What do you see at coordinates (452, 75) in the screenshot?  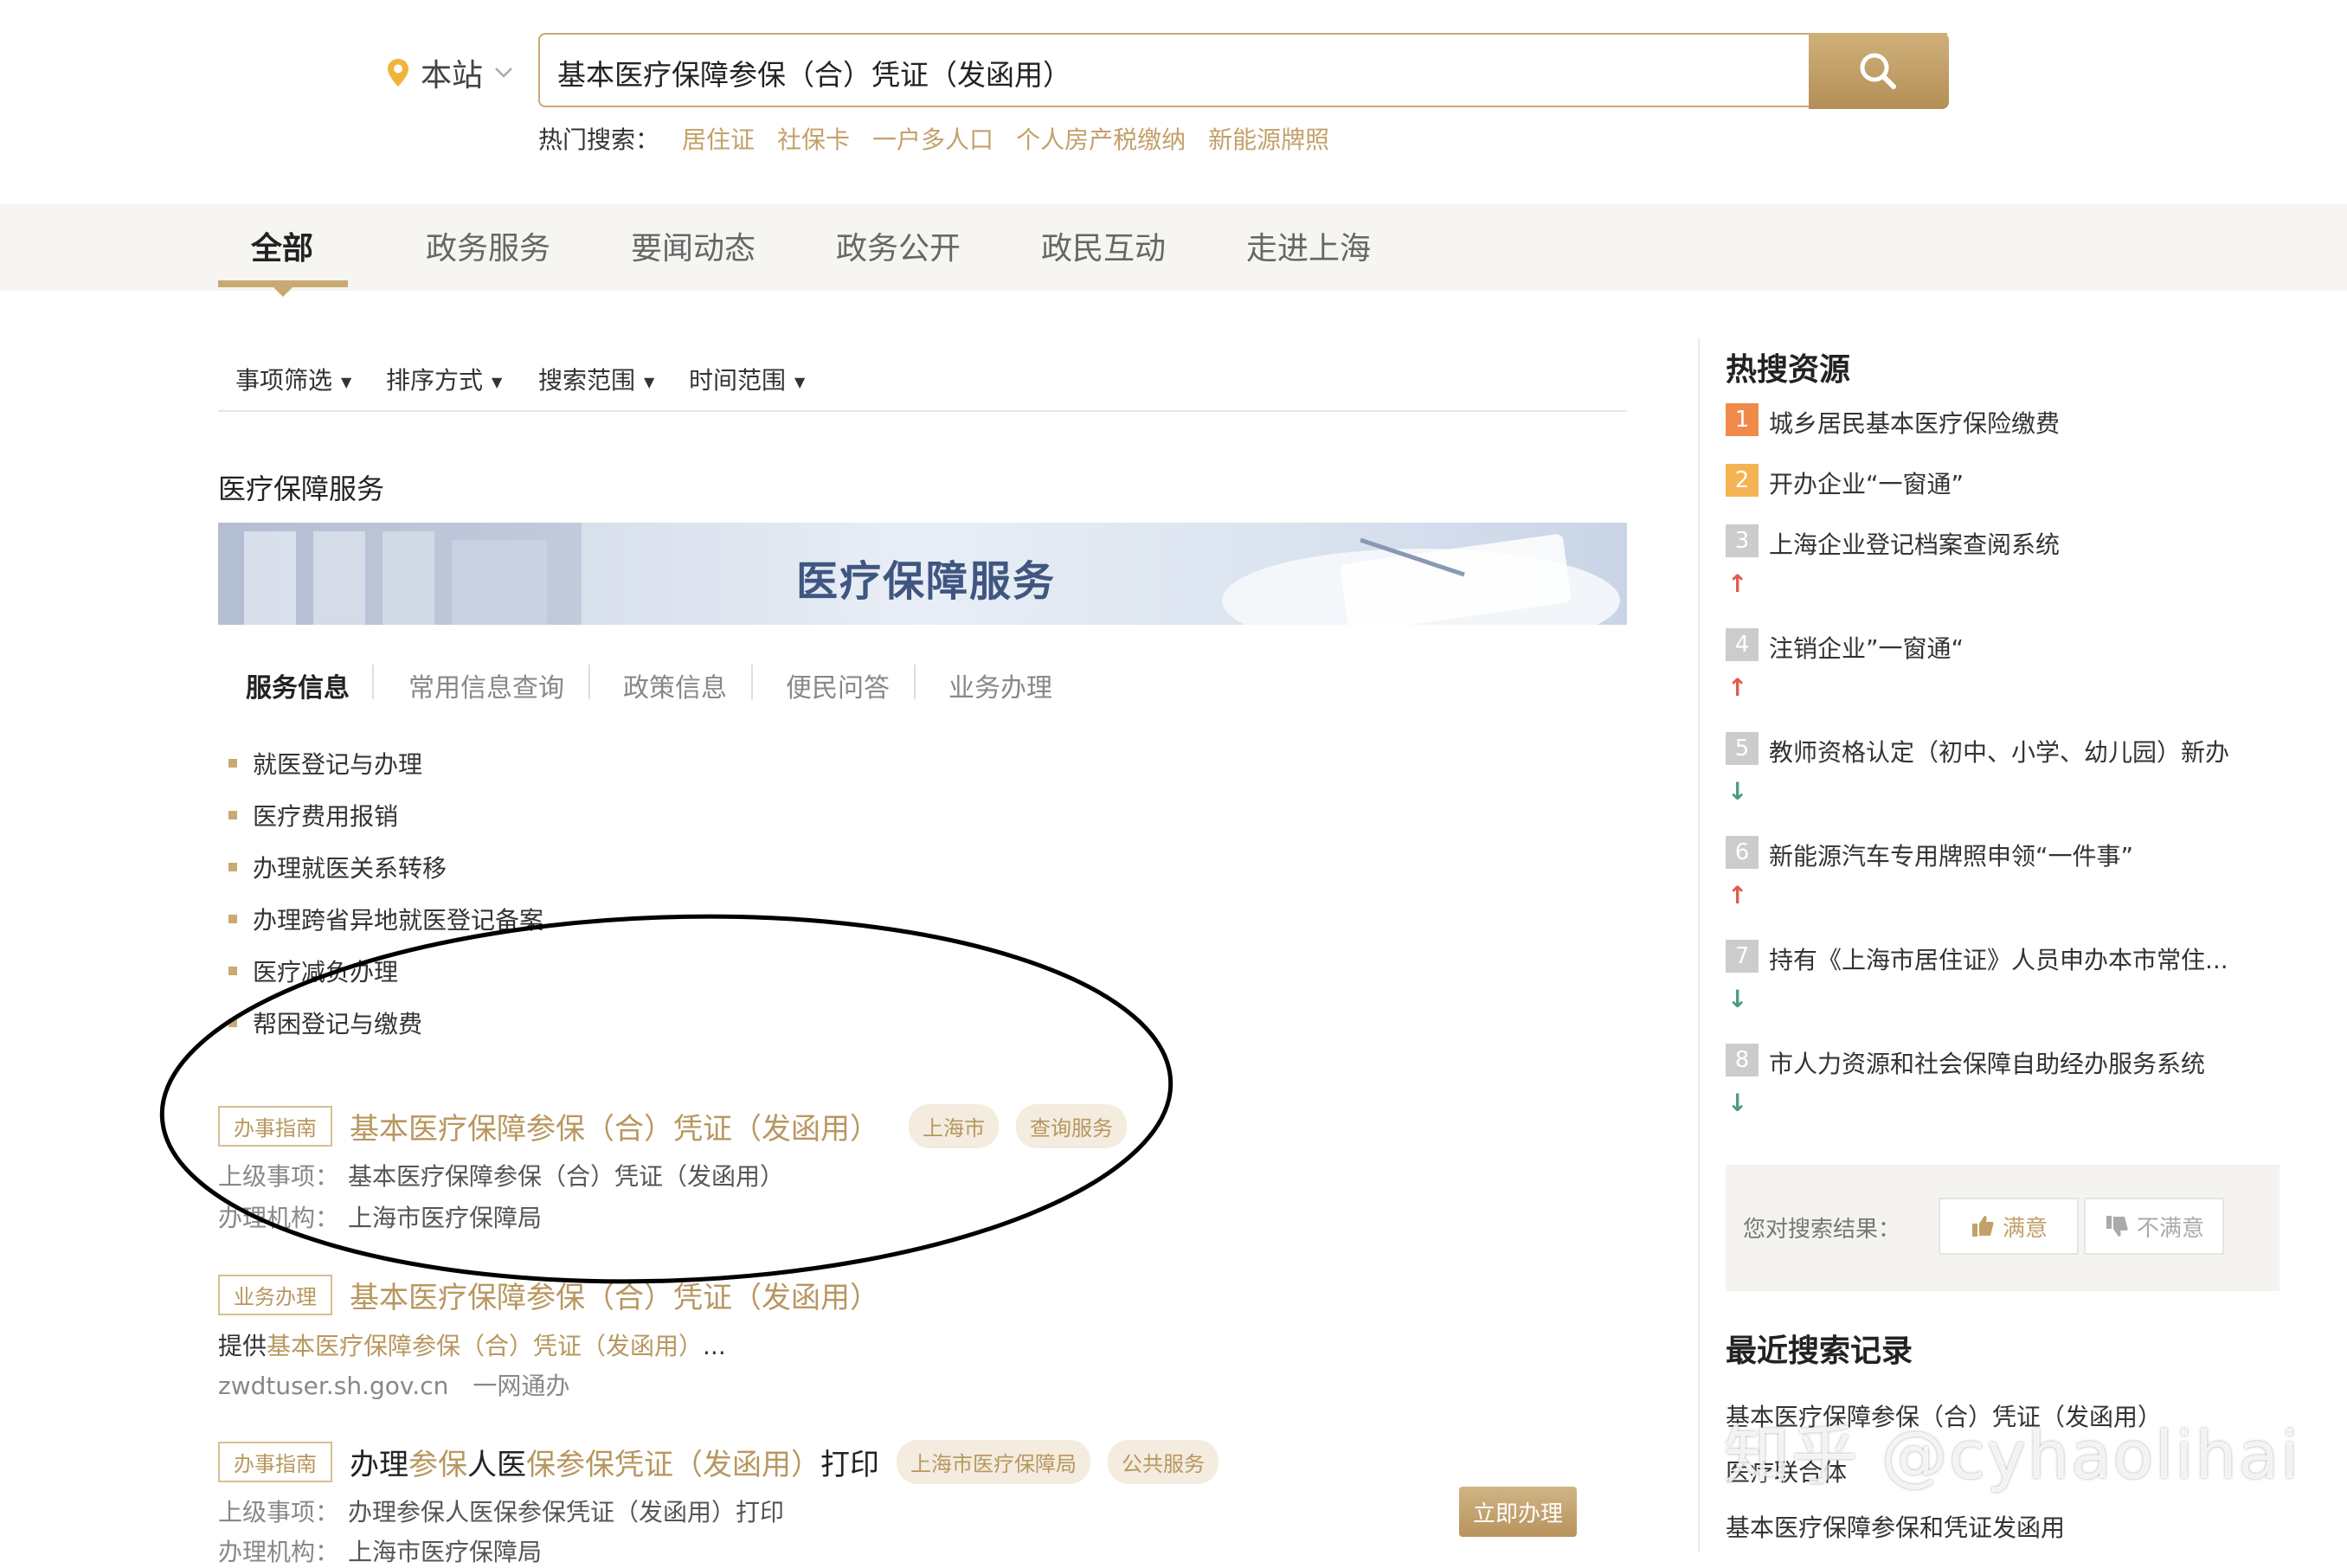 I see `location-label: 本站` at bounding box center [452, 75].